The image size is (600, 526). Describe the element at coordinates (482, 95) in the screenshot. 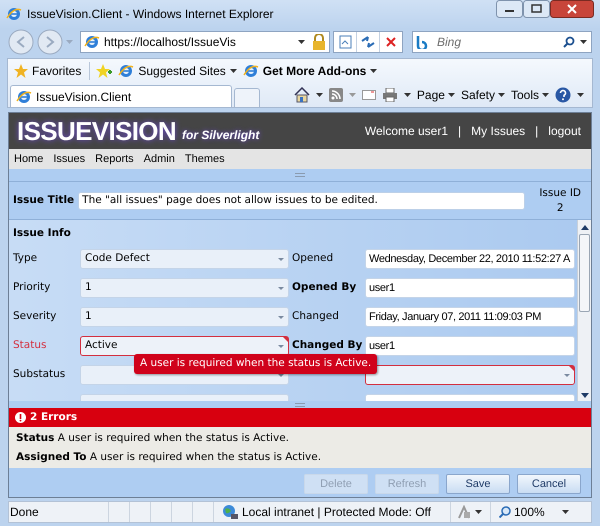

I see `command-menu: Safety` at that location.